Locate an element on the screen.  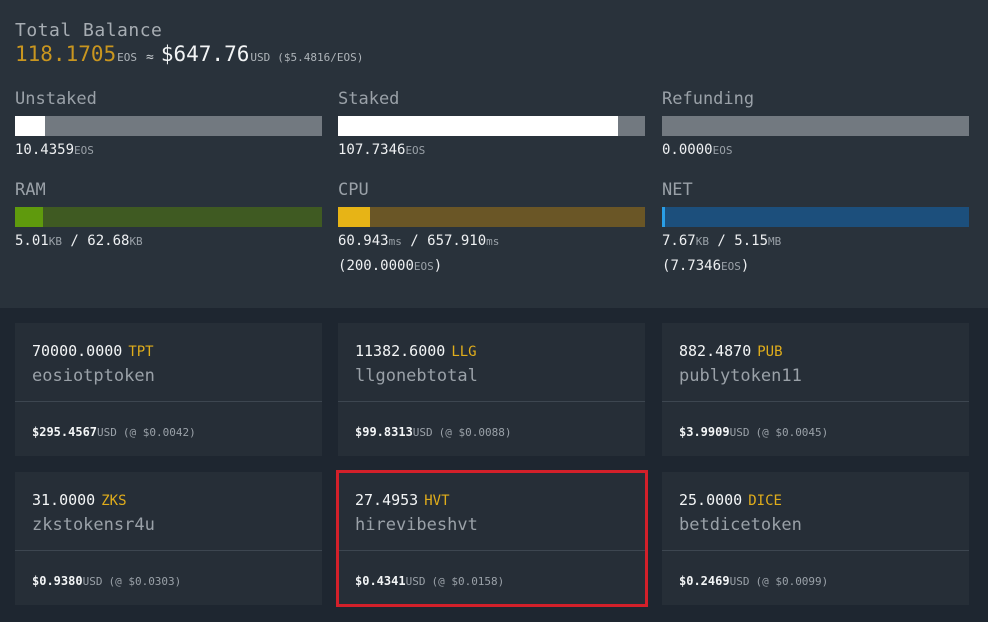
token-amount-line: 882.4870 PUB is located at coordinates (824, 351).